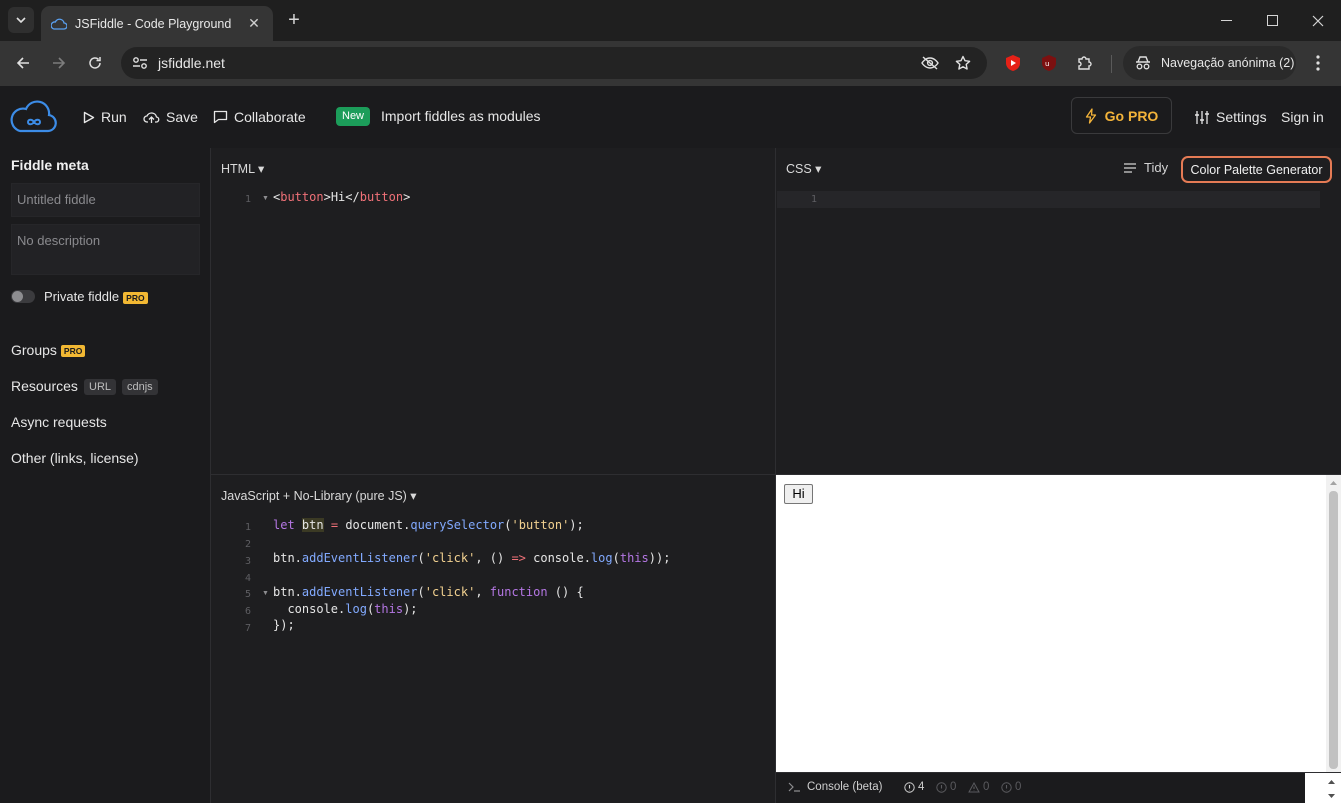 The height and width of the screenshot is (803, 1341). What do you see at coordinates (59, 24) in the screenshot?
I see `jsfiddle-favicon-icon` at bounding box center [59, 24].